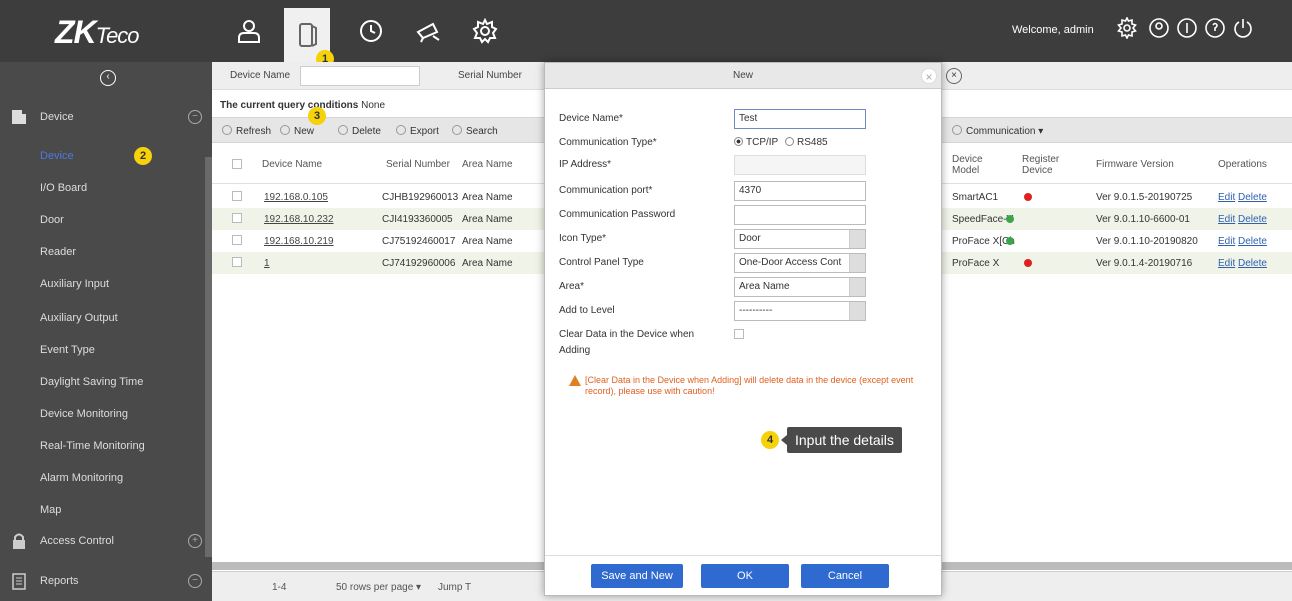 The image size is (1292, 601). I want to click on icon-type-label: Icon Type*, so click(583, 238).